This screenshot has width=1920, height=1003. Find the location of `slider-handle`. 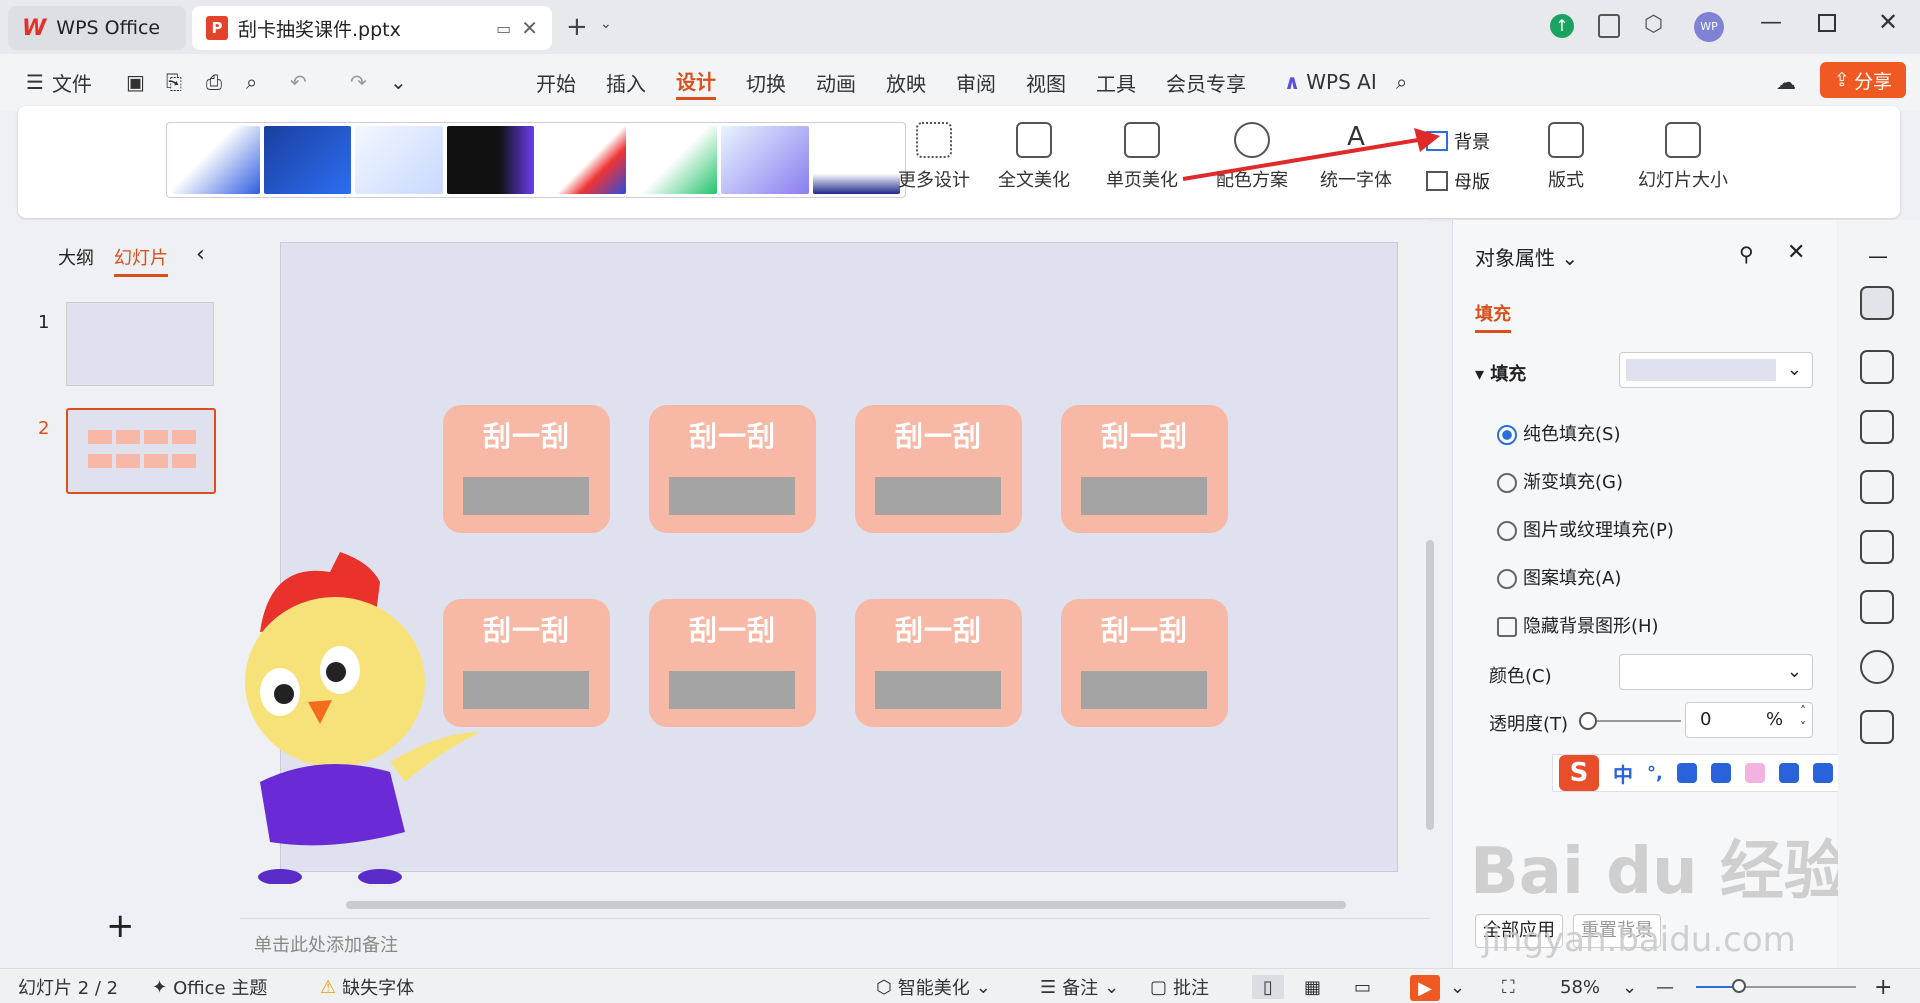

slider-handle is located at coordinates (1588, 721).